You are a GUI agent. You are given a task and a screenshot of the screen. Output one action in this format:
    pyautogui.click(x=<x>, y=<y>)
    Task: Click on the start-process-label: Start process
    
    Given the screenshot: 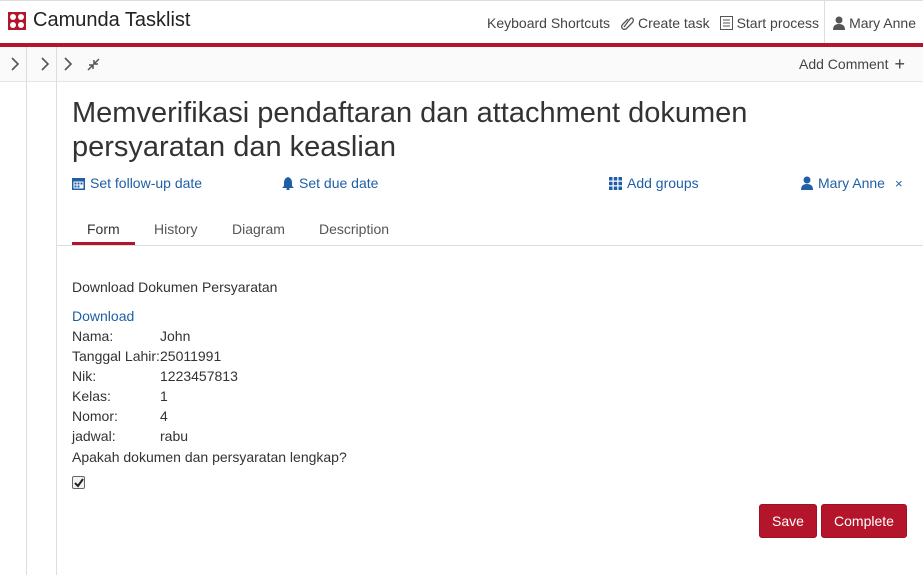 What is the action you would take?
    pyautogui.click(x=778, y=22)
    